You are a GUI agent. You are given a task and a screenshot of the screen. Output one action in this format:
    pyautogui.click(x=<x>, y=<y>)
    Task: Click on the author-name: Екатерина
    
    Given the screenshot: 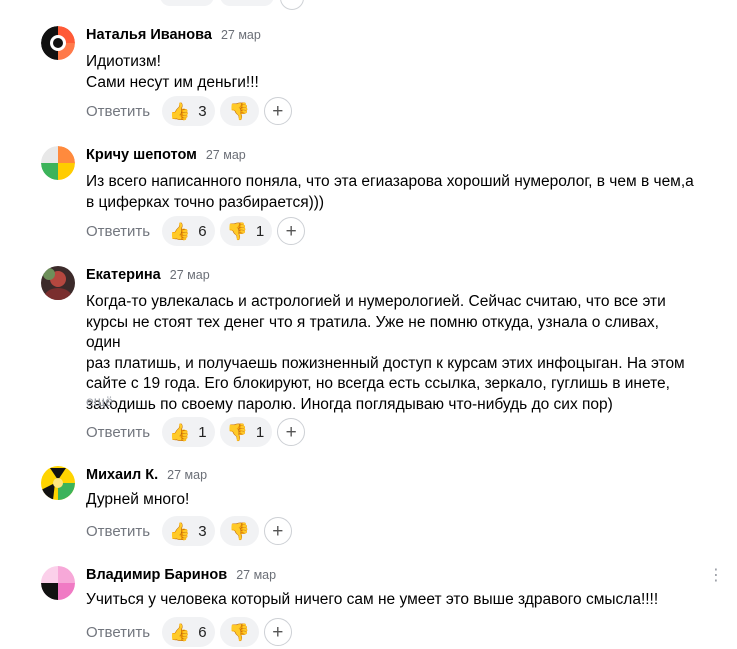 What is the action you would take?
    pyautogui.click(x=123, y=275)
    